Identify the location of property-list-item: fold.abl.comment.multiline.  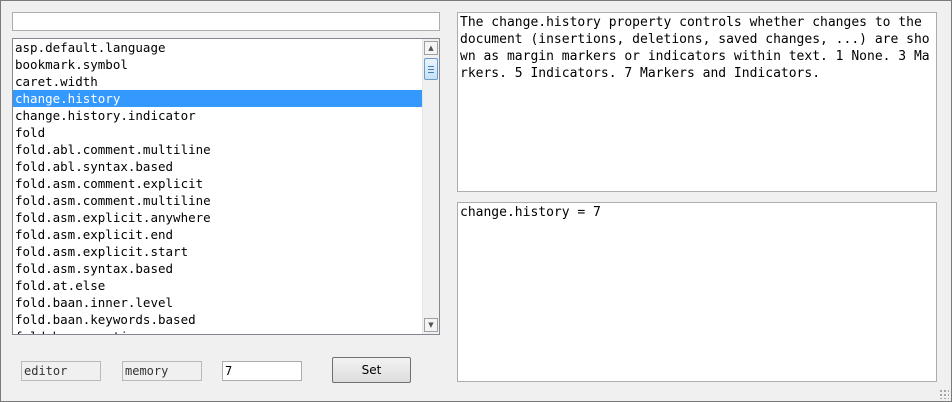
(218, 149).